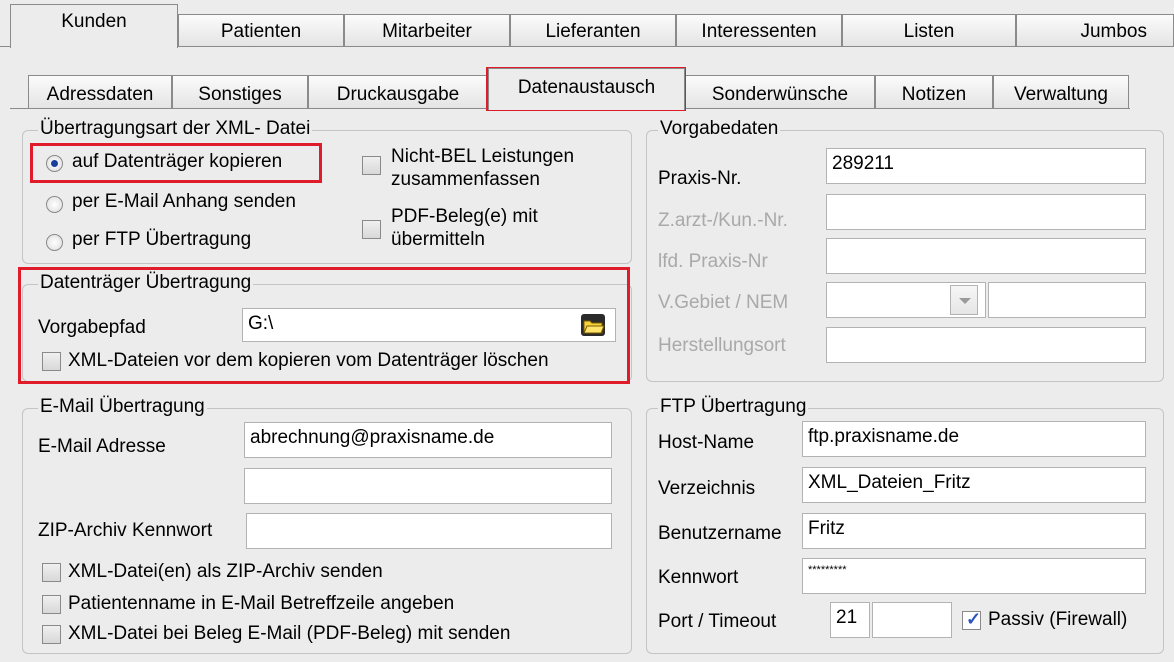 Image resolution: width=1174 pixels, height=662 pixels. I want to click on tab-label: Sonderwünsche, so click(780, 94).